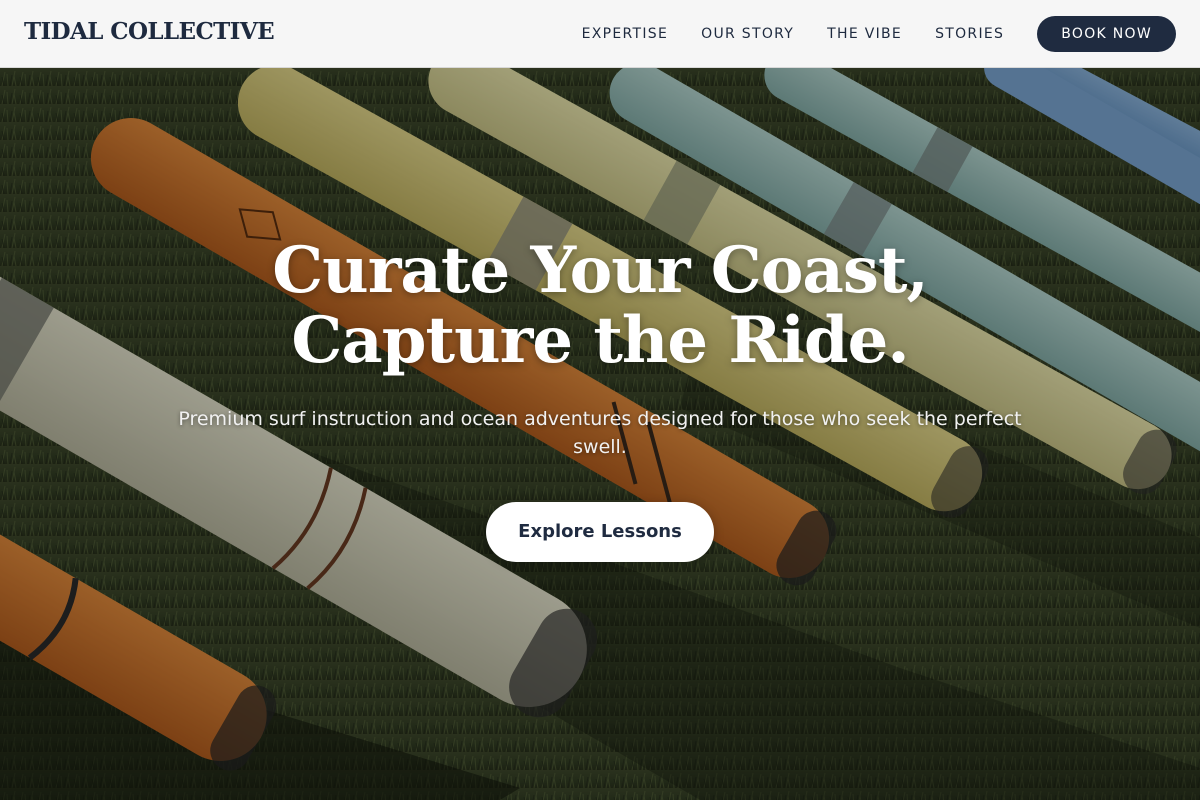 Image resolution: width=1200 pixels, height=800 pixels. What do you see at coordinates (600, 270) in the screenshot?
I see `hero-title-line-1: Curate Your Coast,` at bounding box center [600, 270].